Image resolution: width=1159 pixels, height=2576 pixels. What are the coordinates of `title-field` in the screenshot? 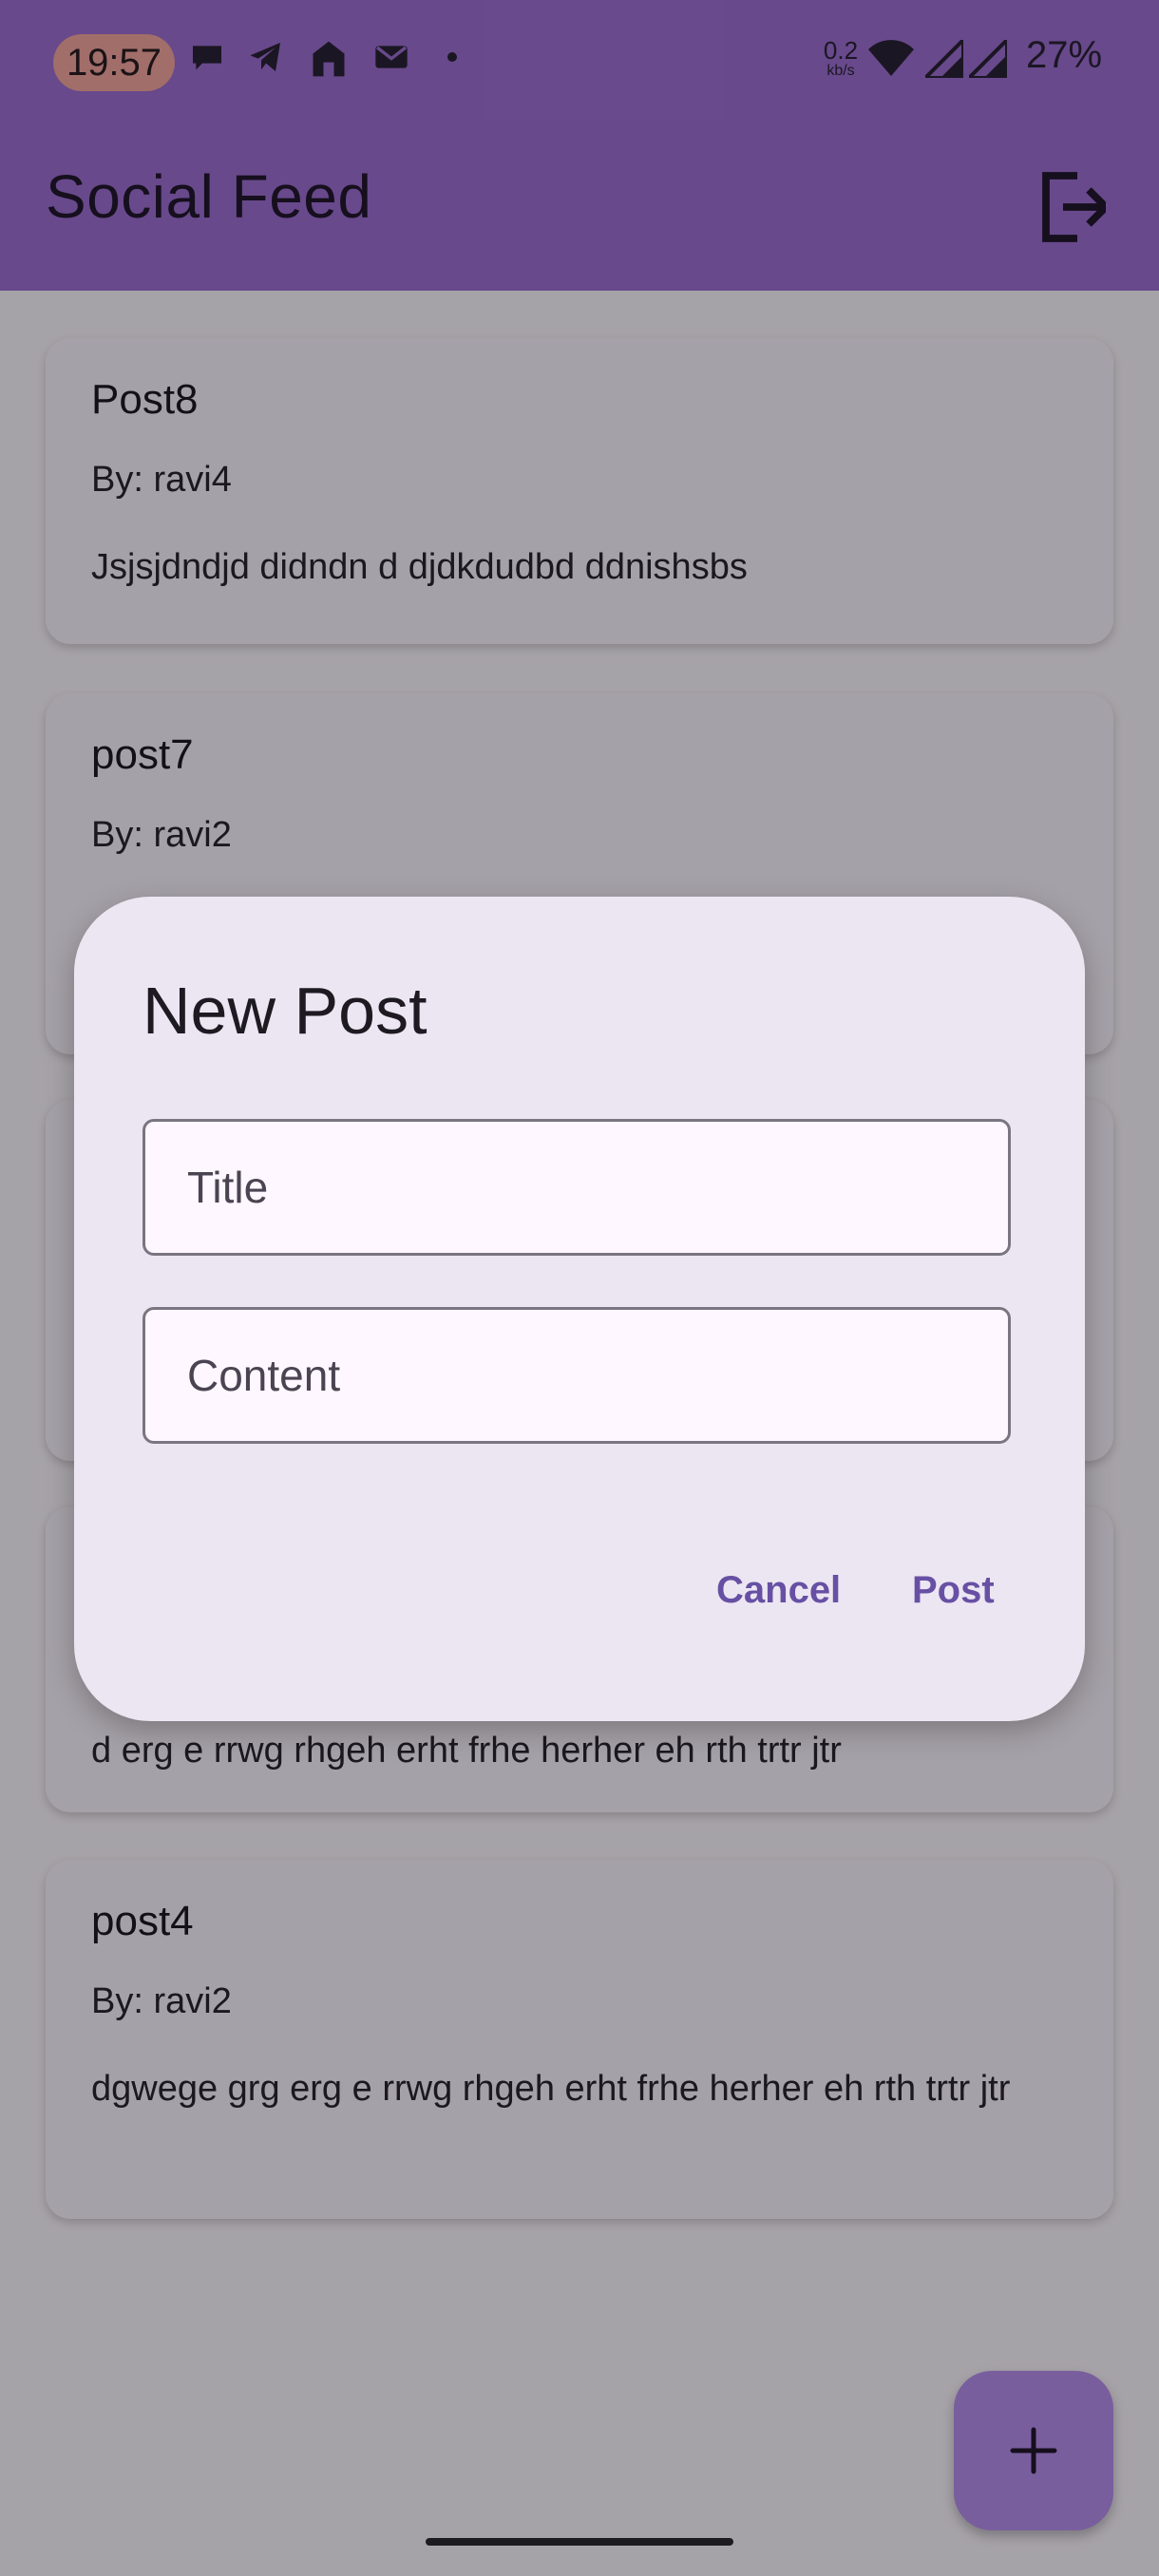 It's located at (576, 1187).